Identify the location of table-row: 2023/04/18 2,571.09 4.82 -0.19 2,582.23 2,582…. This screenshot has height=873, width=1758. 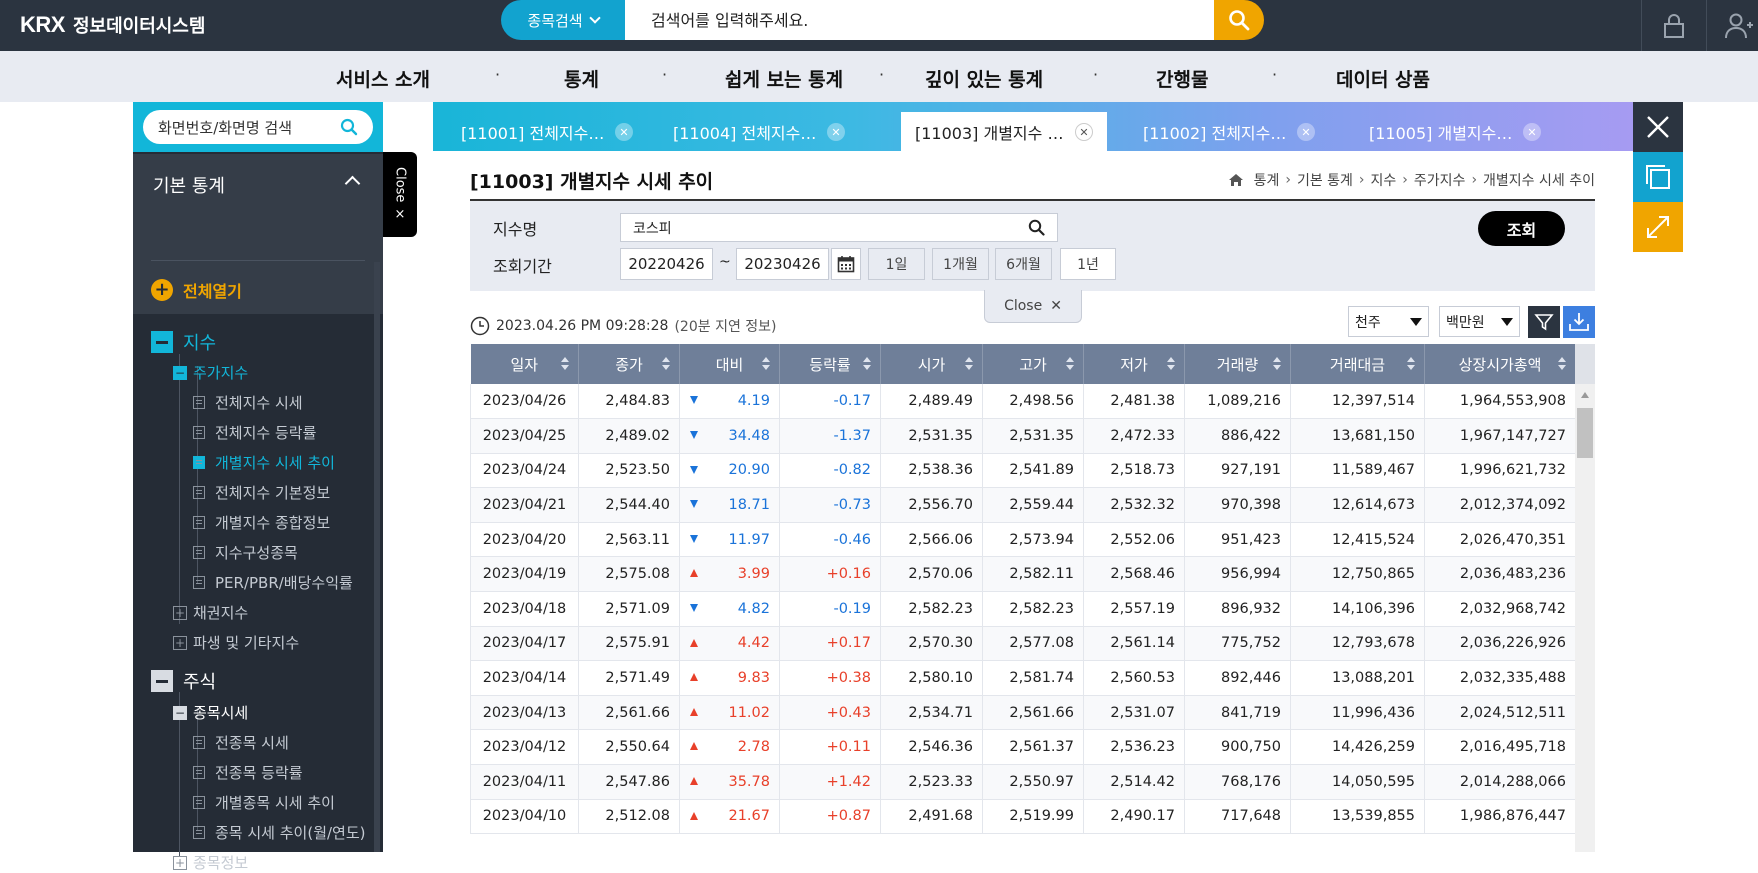
(1023, 609).